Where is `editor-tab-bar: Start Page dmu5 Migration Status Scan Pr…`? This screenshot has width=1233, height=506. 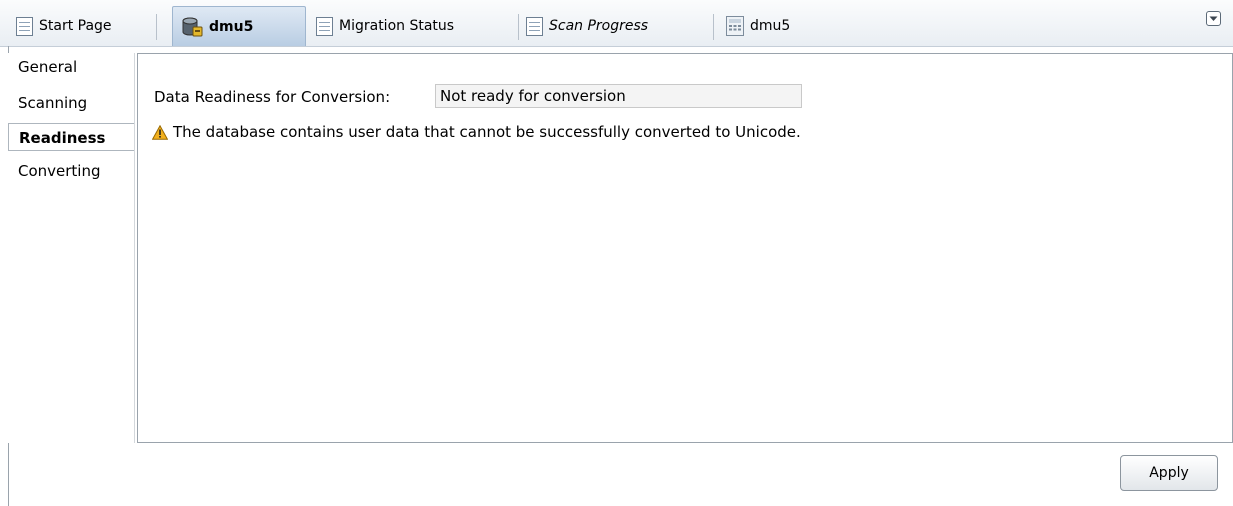
editor-tab-bar: Start Page dmu5 Migration Status Scan Pr… is located at coordinates (616, 23).